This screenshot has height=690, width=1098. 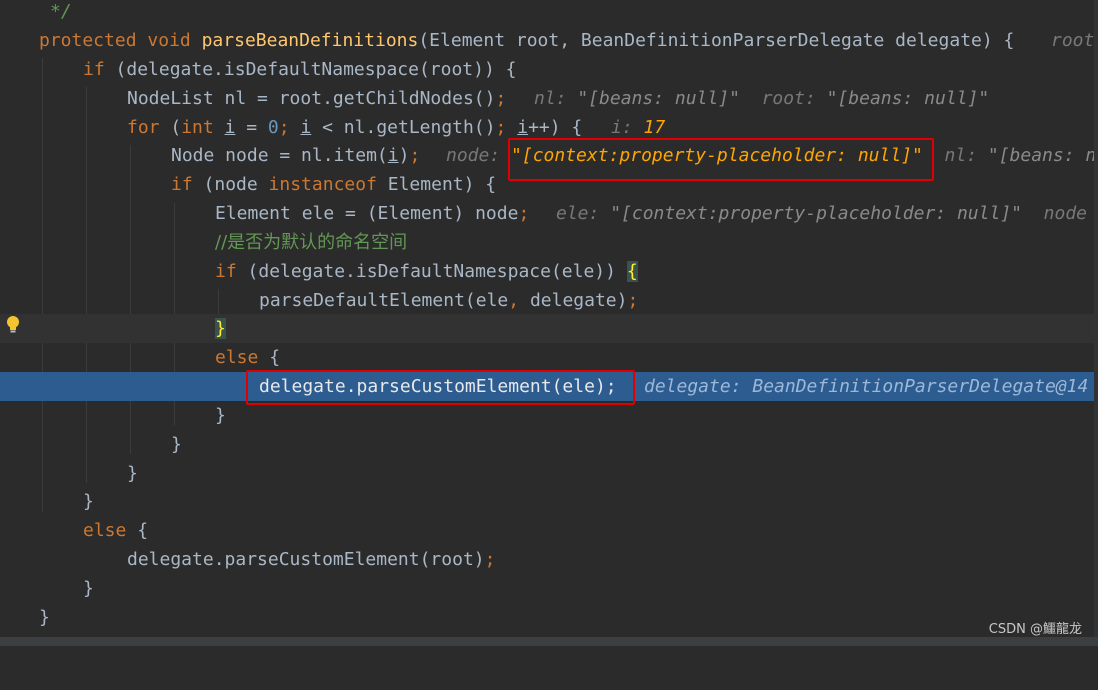 What do you see at coordinates (279, 155) in the screenshot?
I see `code-token: Node node = nl.item(` at bounding box center [279, 155].